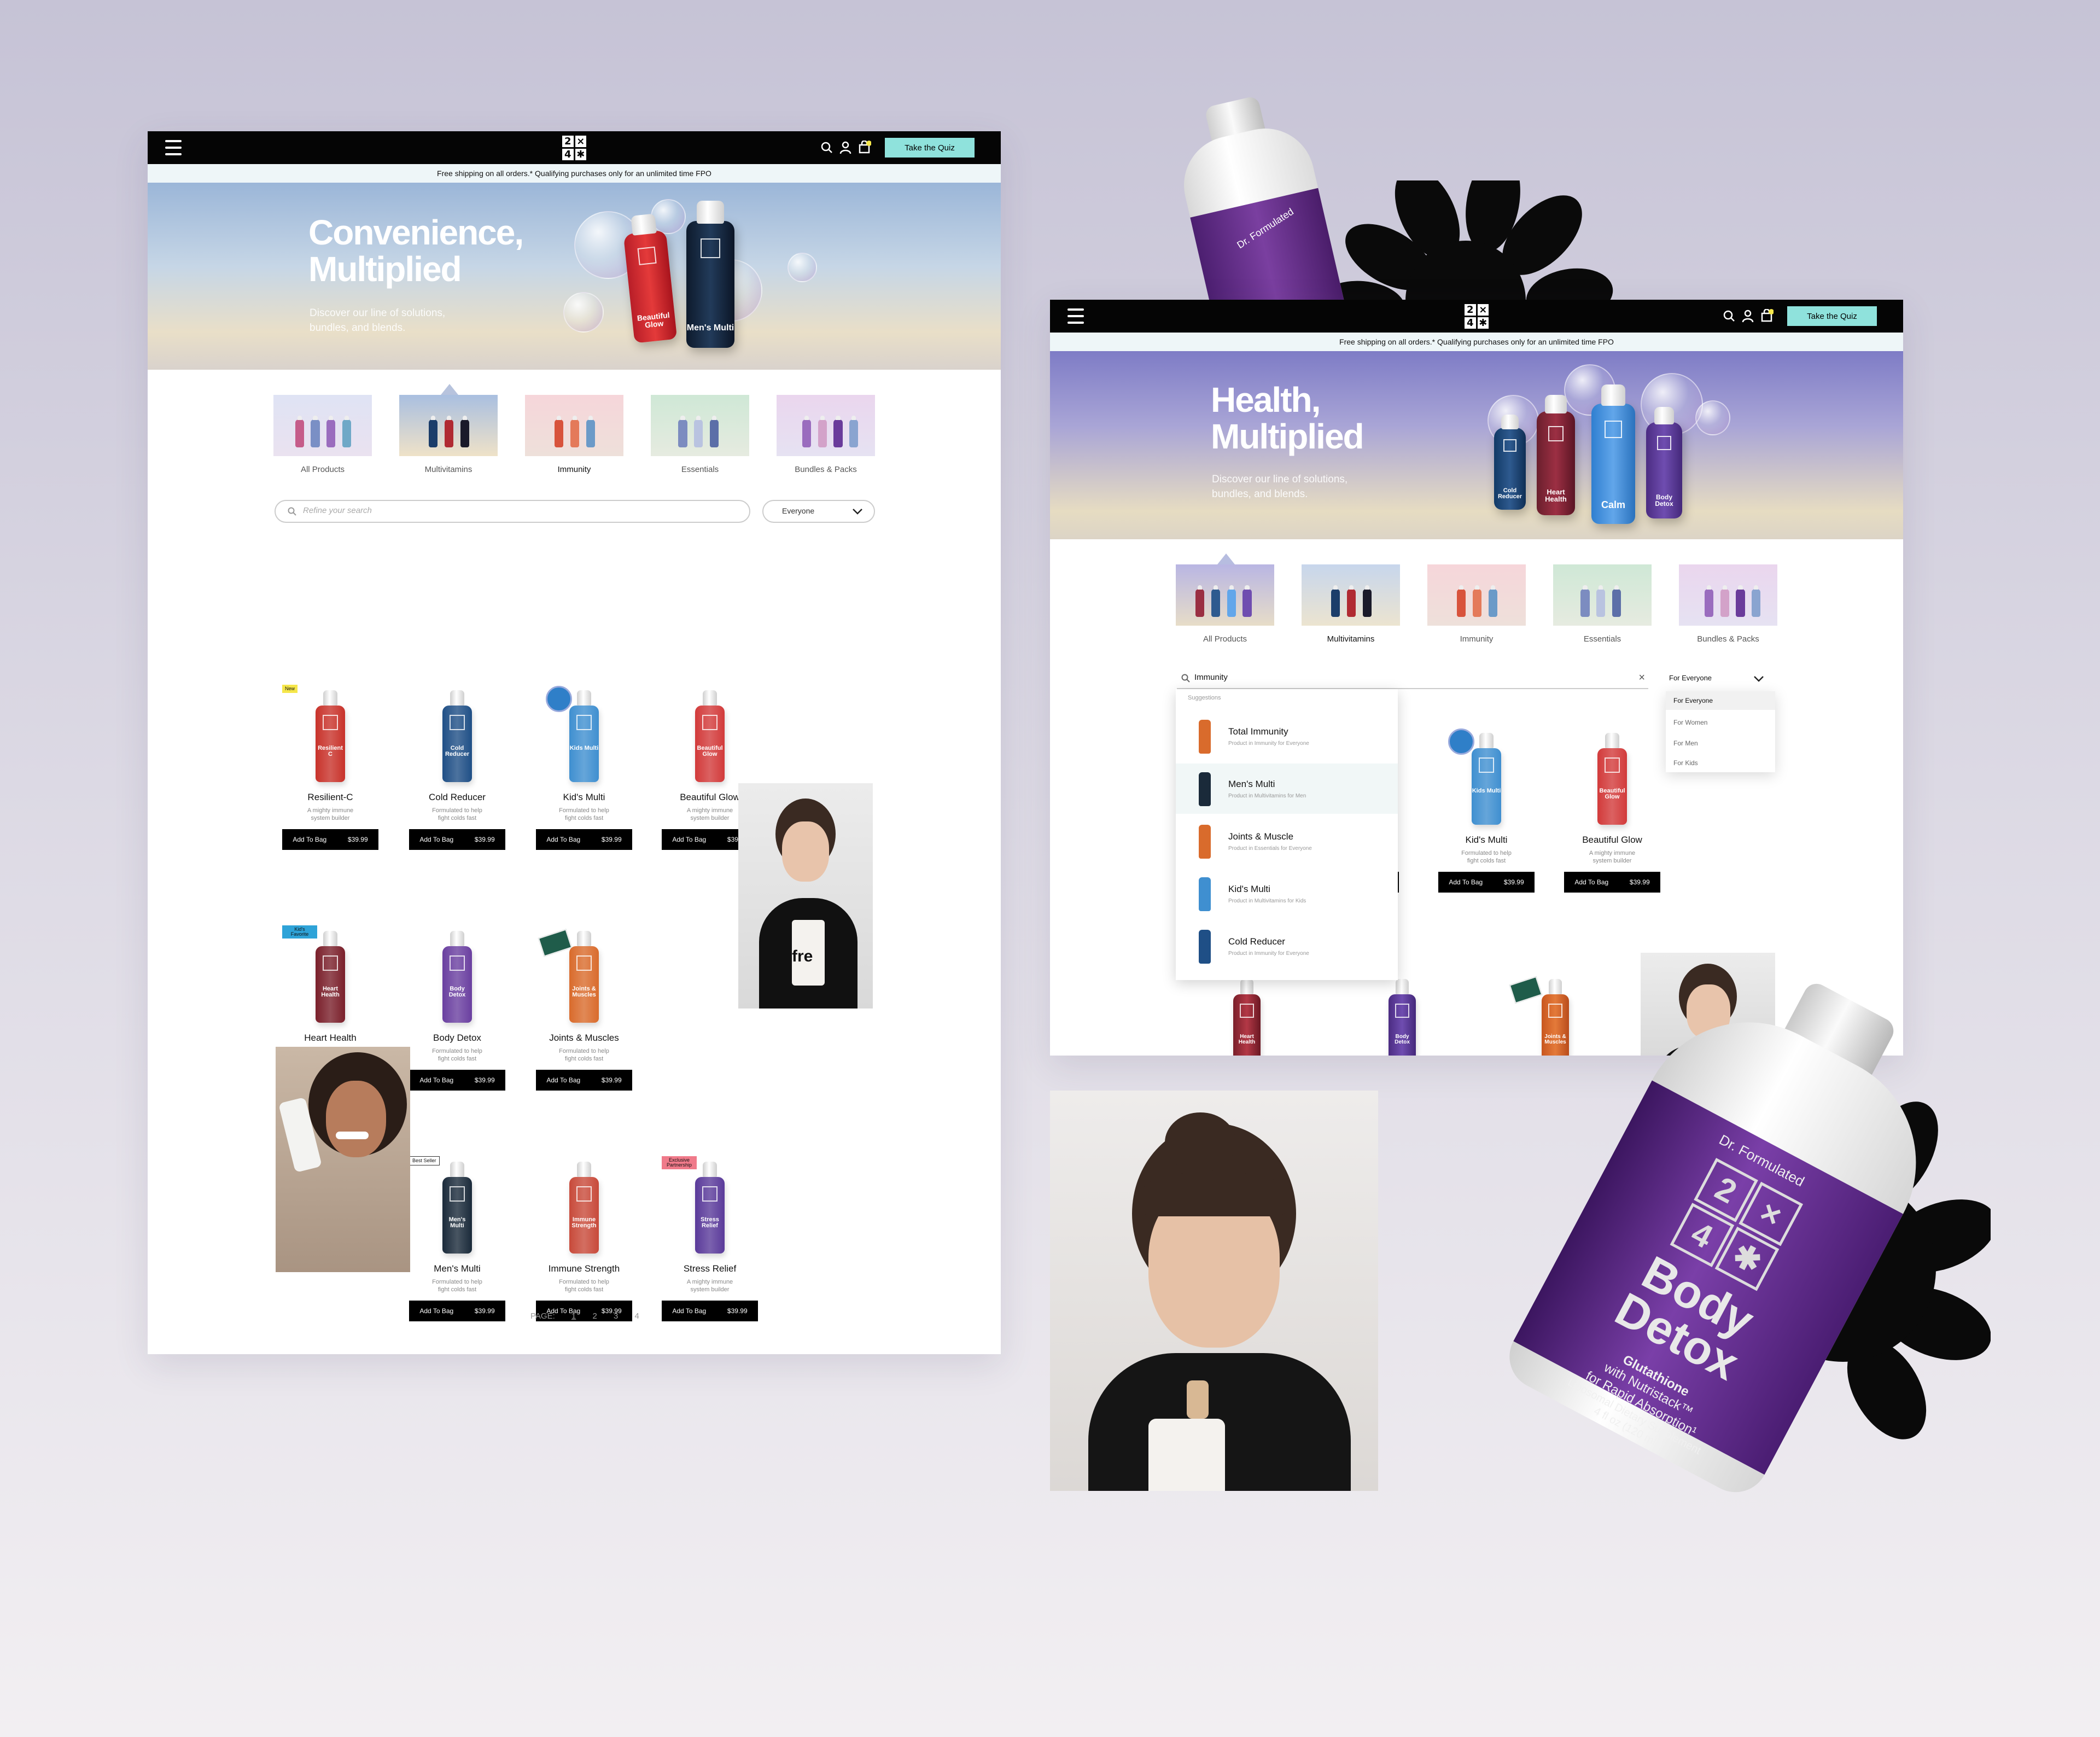 Image resolution: width=2100 pixels, height=1737 pixels. What do you see at coordinates (1510, 462) in the screenshot?
I see `hero-bottle: Cold Reducer` at bounding box center [1510, 462].